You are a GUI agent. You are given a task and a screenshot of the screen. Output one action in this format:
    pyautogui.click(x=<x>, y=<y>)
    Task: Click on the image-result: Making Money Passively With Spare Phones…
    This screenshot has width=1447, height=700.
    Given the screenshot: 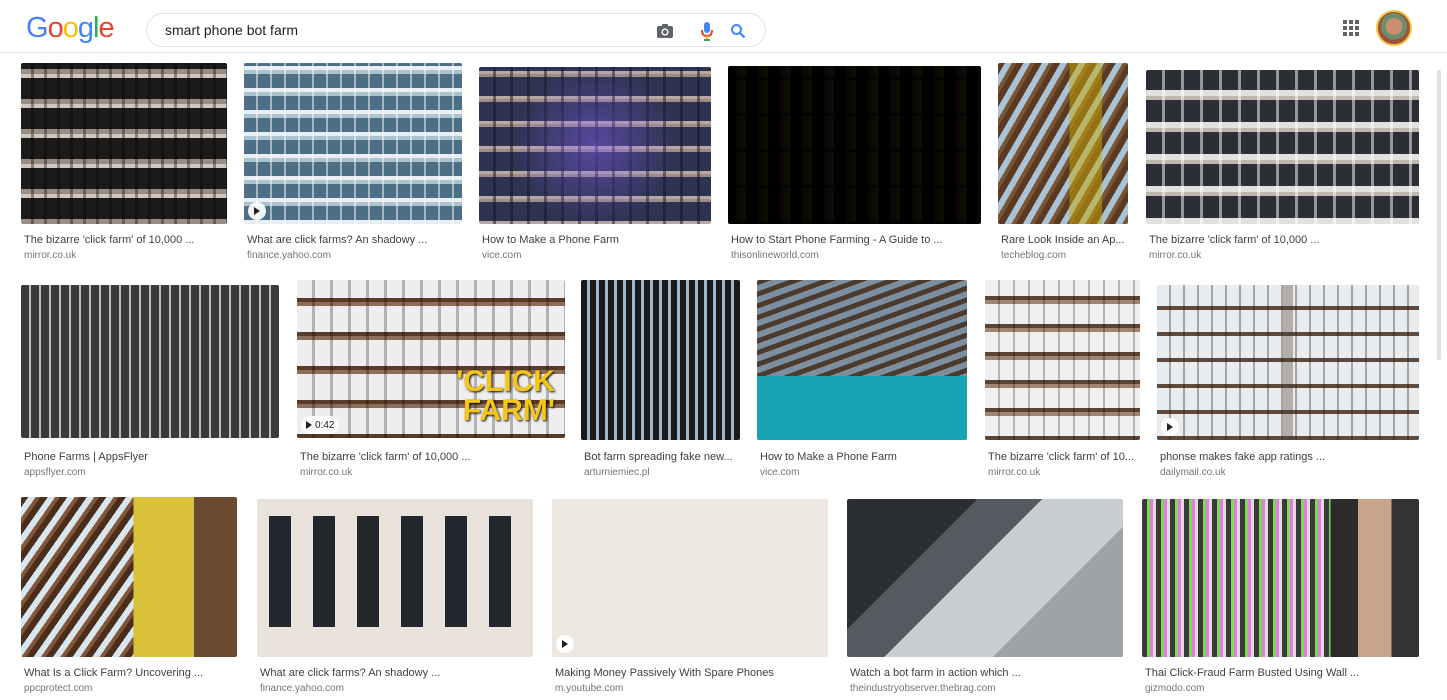 What is the action you would take?
    pyautogui.click(x=691, y=597)
    